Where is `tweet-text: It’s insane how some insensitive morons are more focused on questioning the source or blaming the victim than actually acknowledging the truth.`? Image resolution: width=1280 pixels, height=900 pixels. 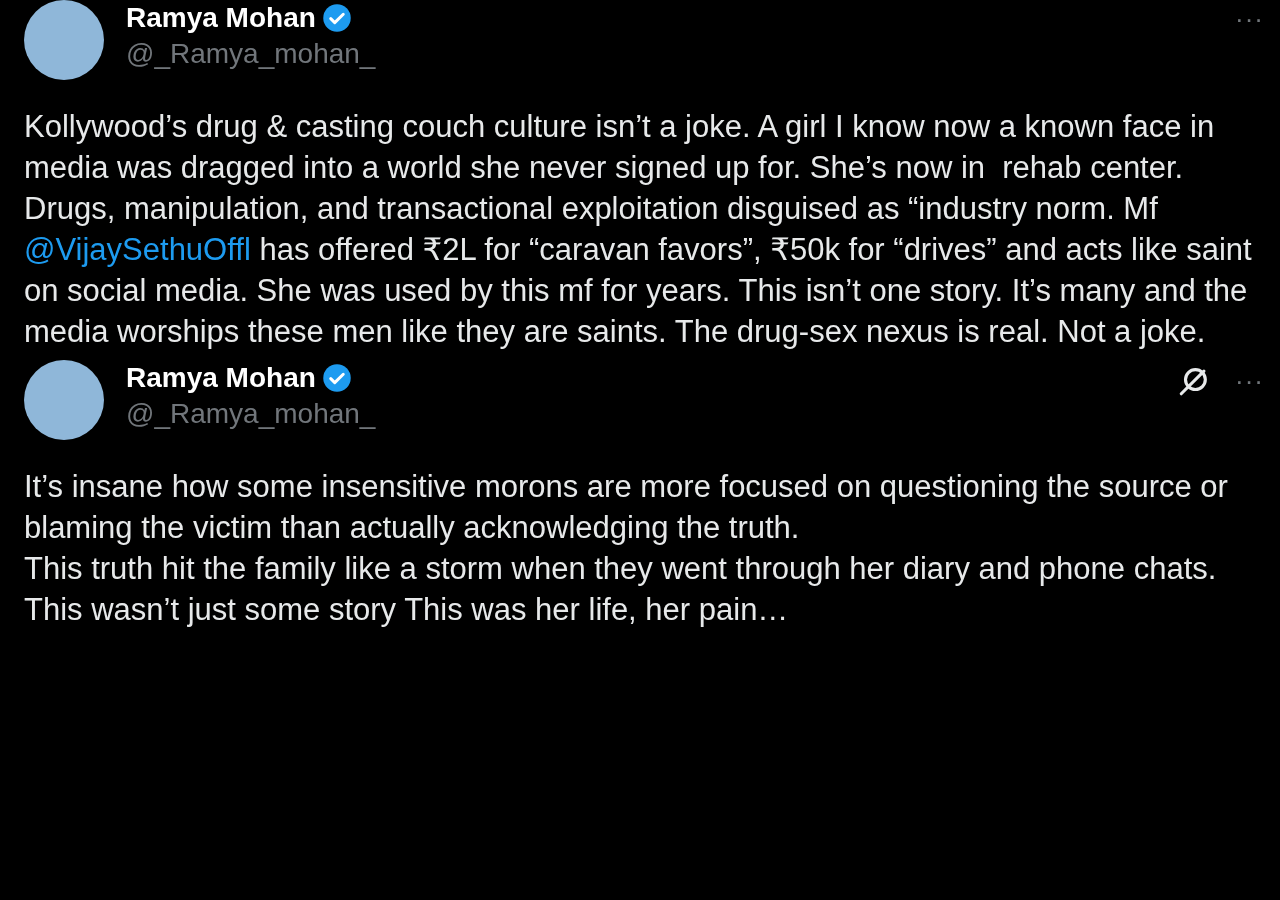
tweet-text: It’s insane how some insensitive morons are more focused on questioning the source or blaming the victim than actually acknowledging the truth. is located at coordinates (626, 507).